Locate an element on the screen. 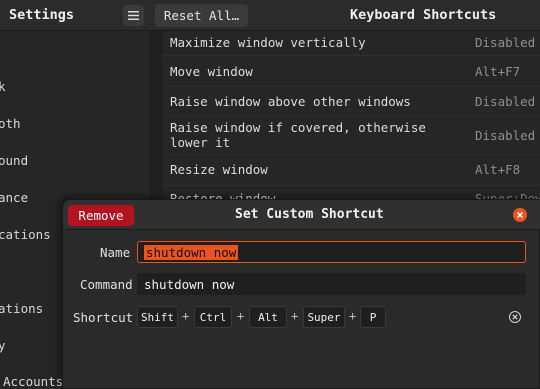 The image size is (540, 389). header-bar: Settings Reset All… Keyboard Shortcuts is located at coordinates (270, 15).